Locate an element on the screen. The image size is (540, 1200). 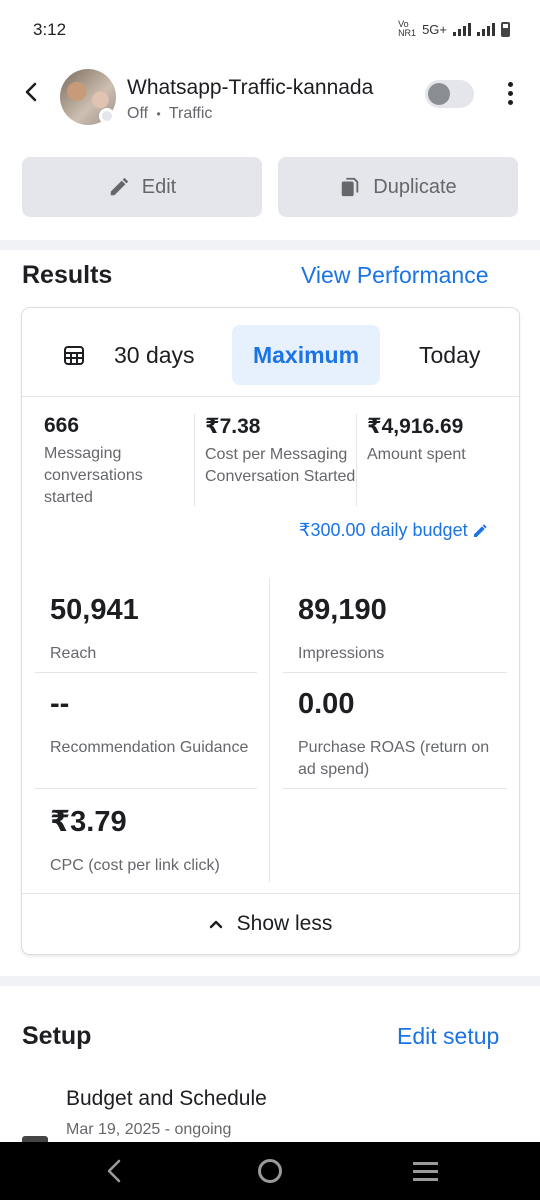
metric-amount-spent: ₹4,916.69 Amount spent is located at coordinates (437, 440).